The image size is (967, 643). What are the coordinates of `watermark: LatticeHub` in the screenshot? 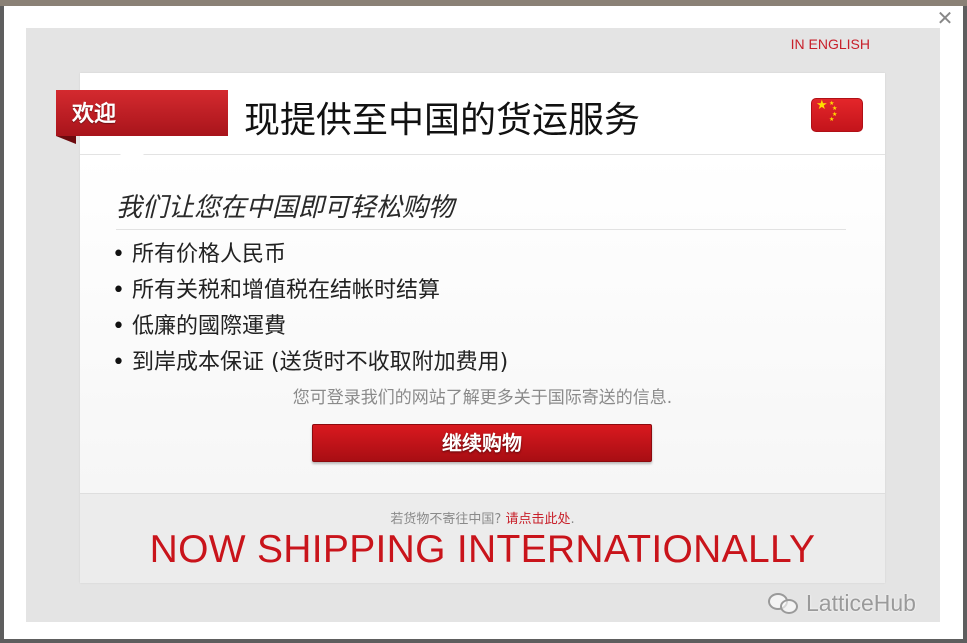 It's located at (842, 603).